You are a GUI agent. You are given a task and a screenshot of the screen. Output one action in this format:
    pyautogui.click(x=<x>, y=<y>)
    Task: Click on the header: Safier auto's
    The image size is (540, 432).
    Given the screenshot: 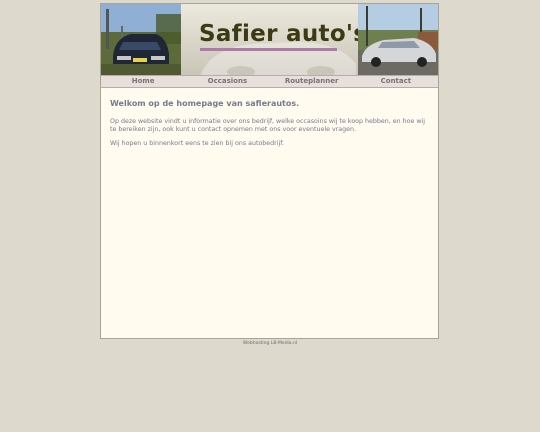 What is the action you would take?
    pyautogui.click(x=269, y=39)
    